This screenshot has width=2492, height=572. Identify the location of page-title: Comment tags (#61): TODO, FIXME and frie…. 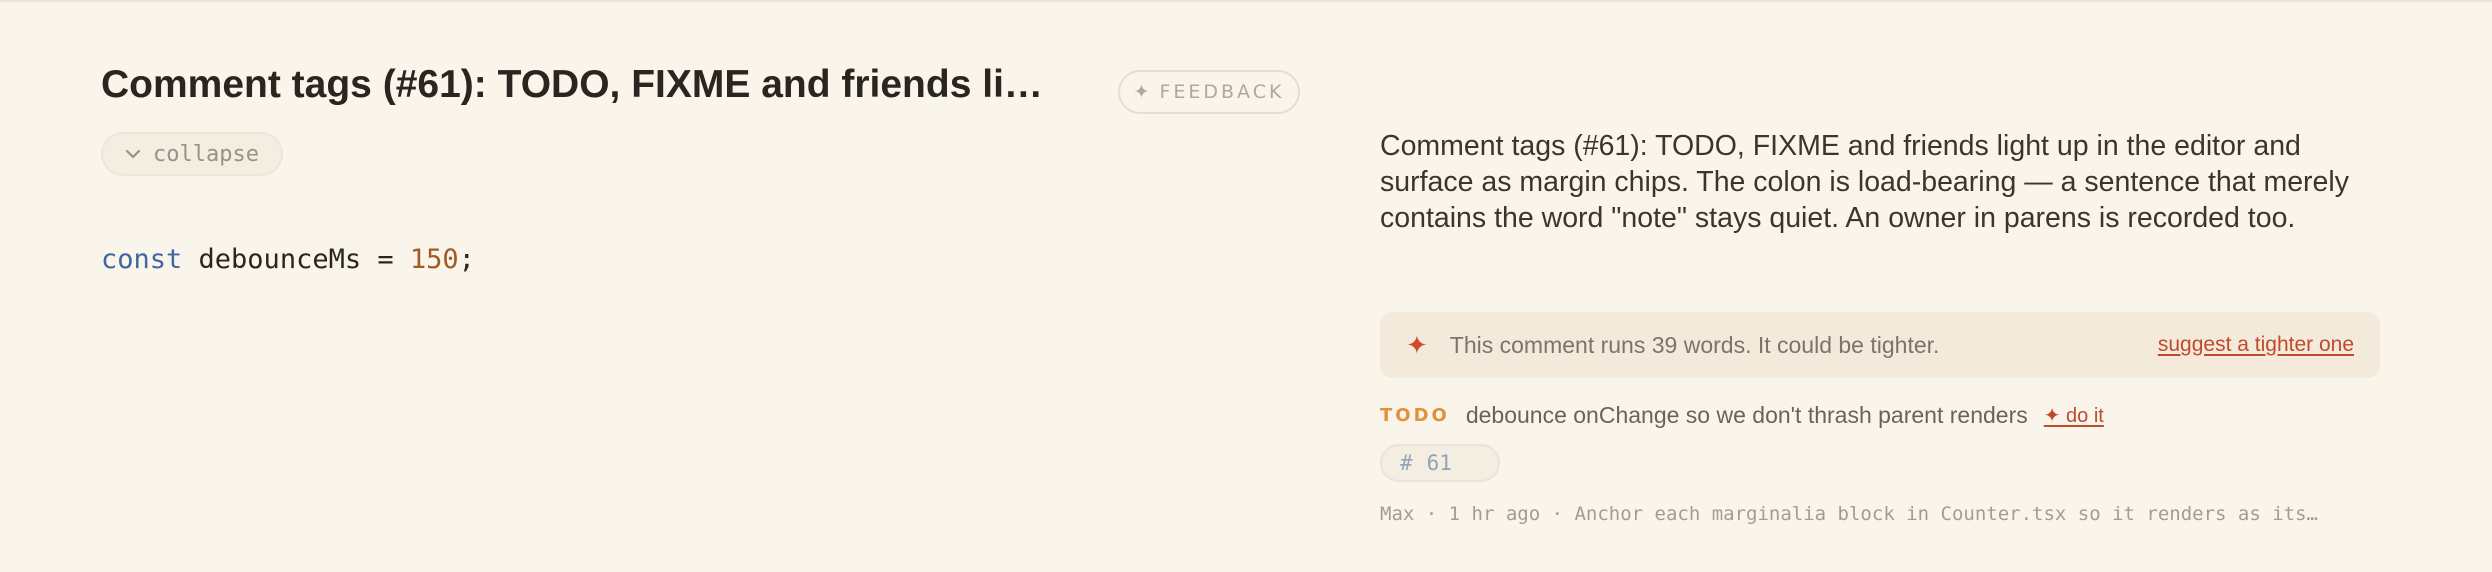
(581, 84).